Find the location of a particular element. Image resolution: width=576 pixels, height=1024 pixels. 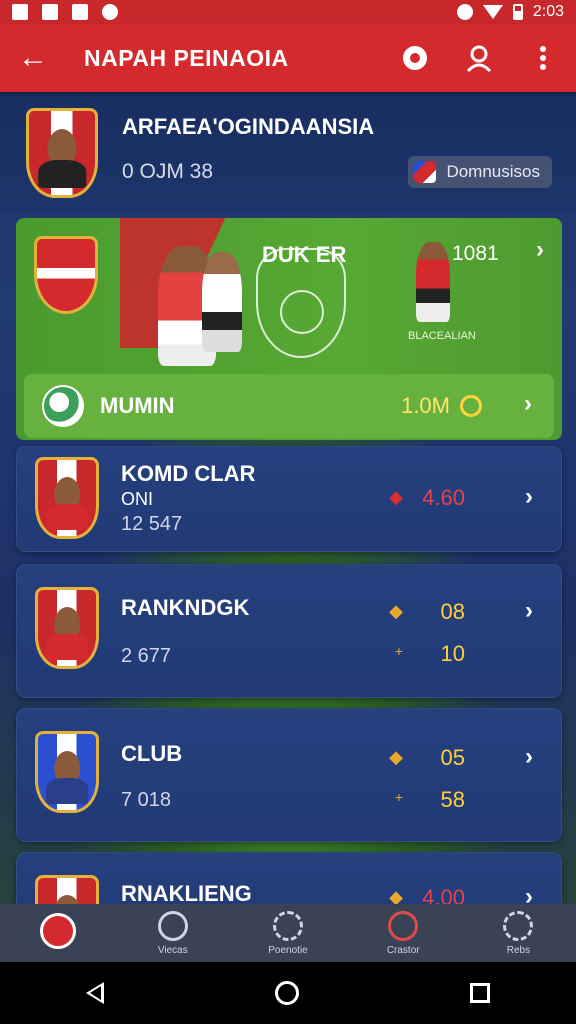

card-value-secondary: 58 is located at coordinates (452, 799).